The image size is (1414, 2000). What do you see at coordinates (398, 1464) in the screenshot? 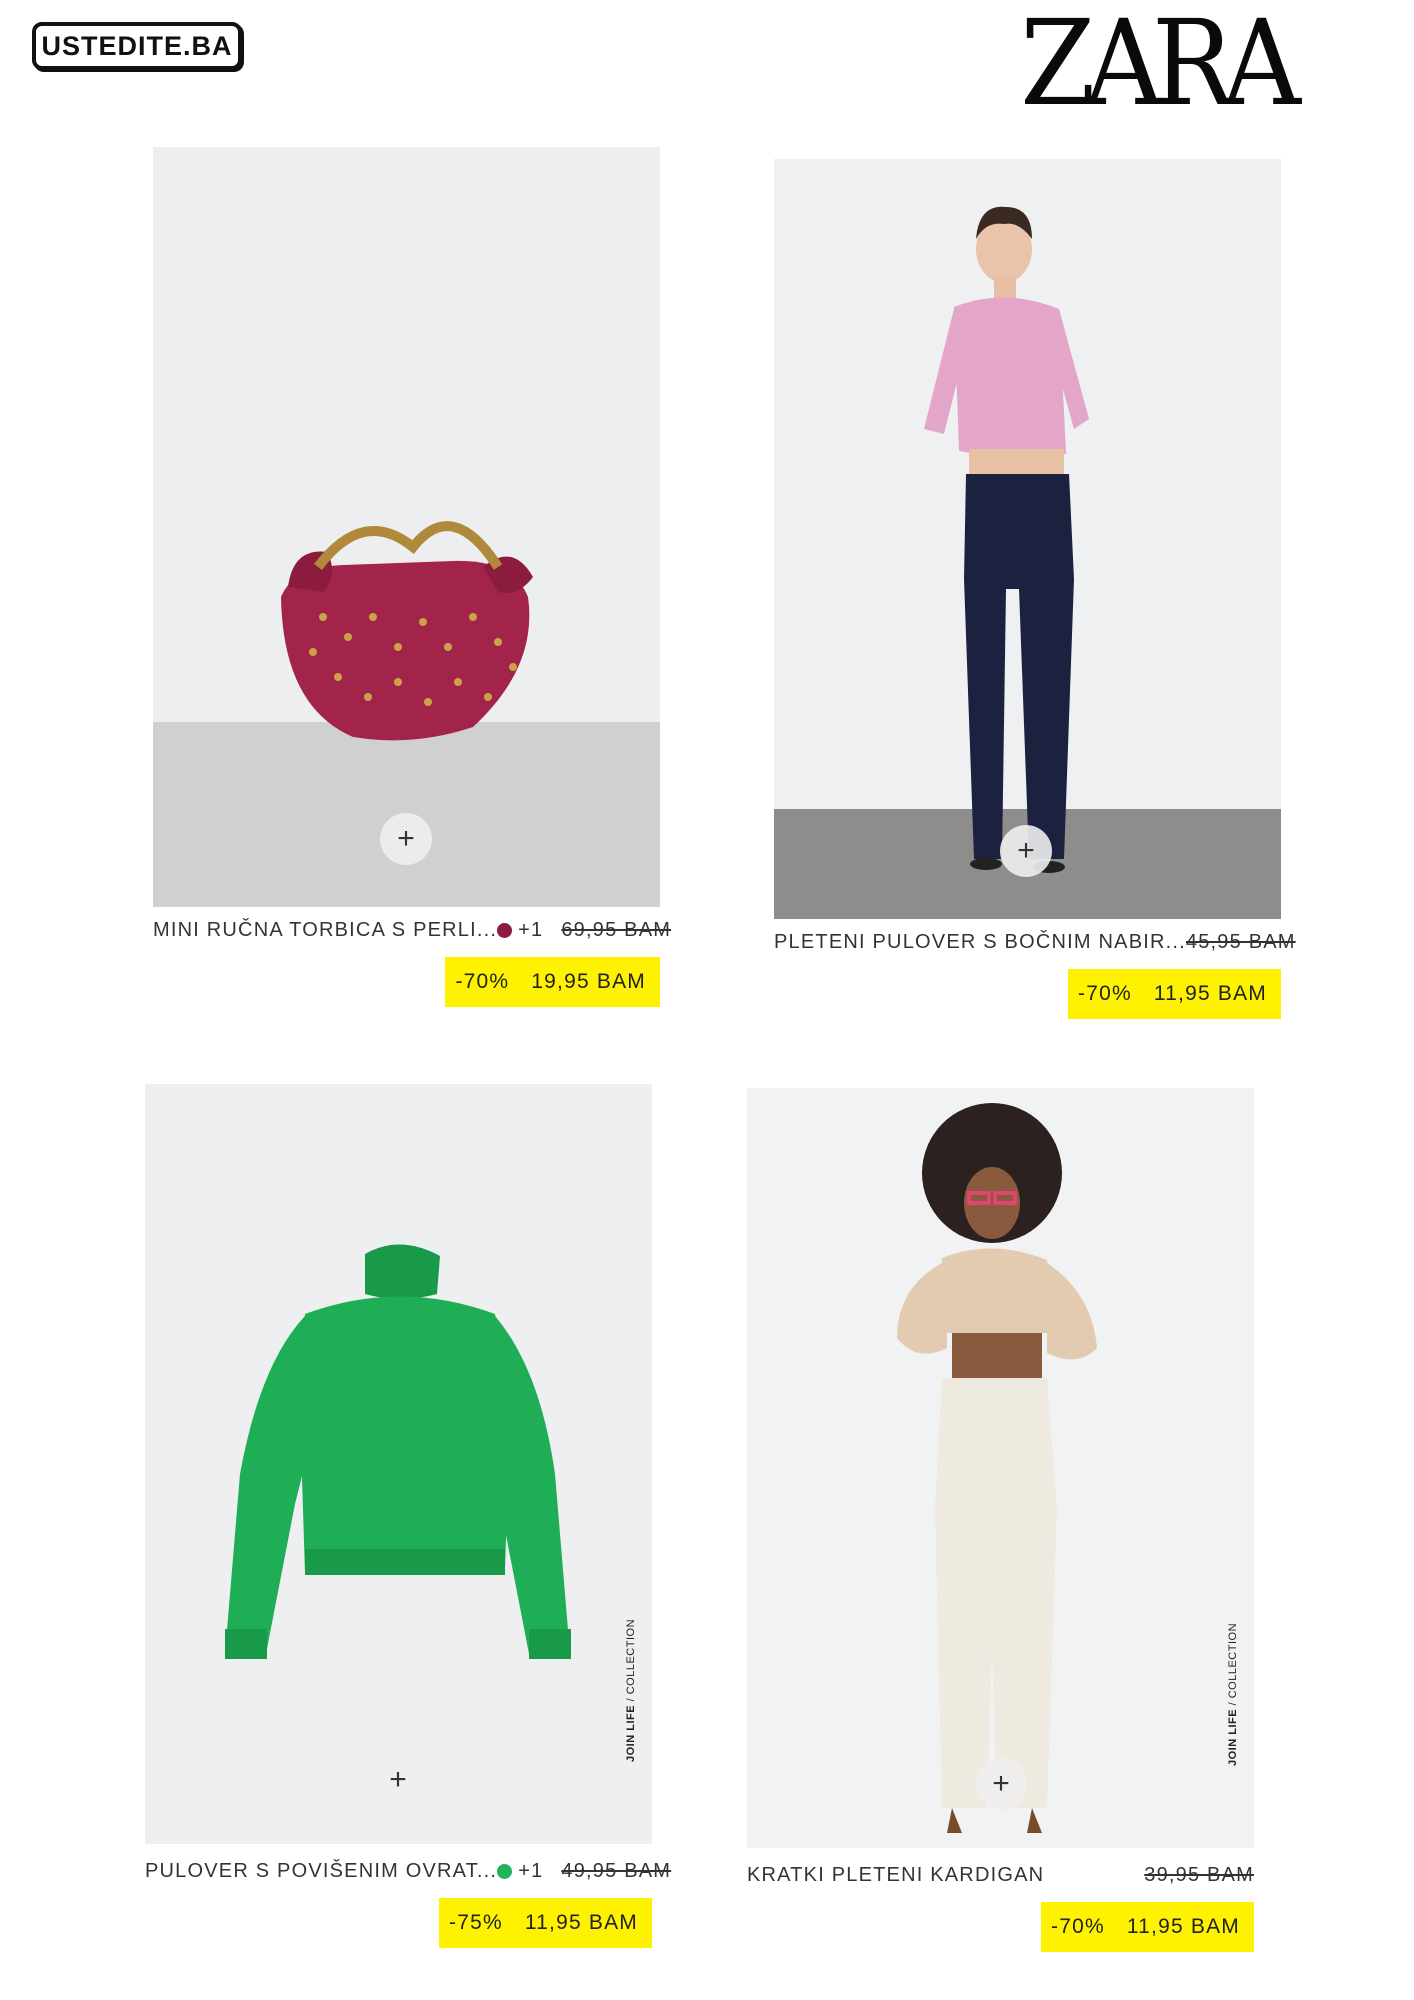
I see `product-image-green-sweater: JOIN LIFE / COLLECTION +` at bounding box center [398, 1464].